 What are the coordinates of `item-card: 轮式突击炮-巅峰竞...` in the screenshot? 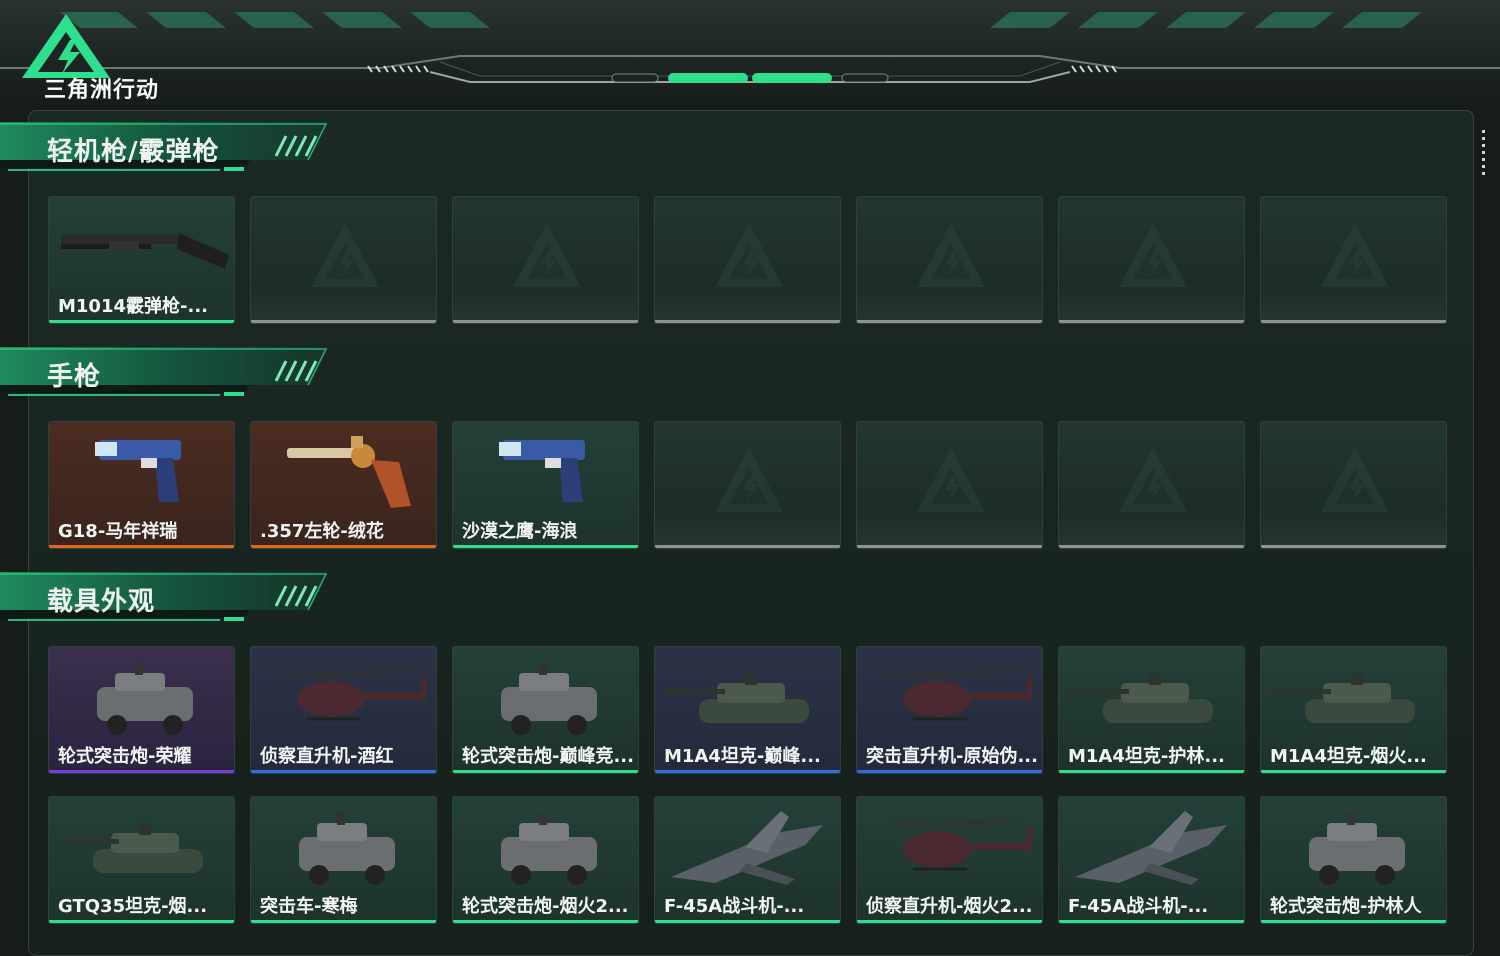 It's located at (545, 710).